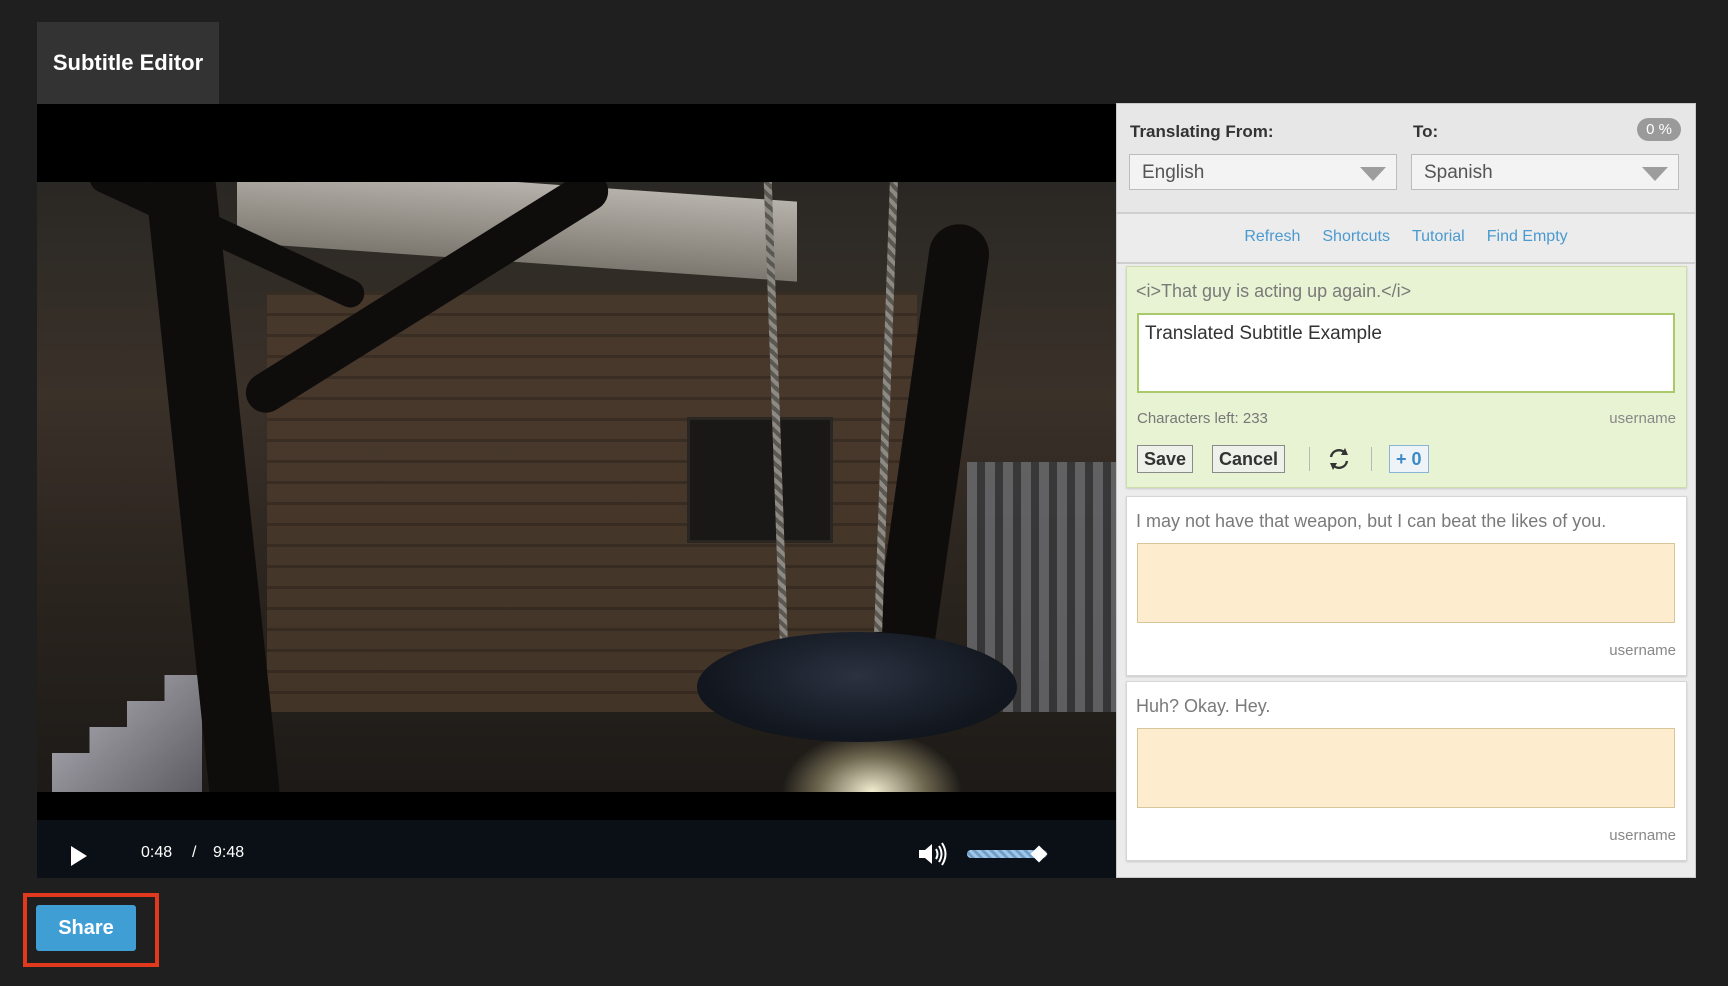 The height and width of the screenshot is (986, 1728). Describe the element at coordinates (933, 854) in the screenshot. I see `volume-icon` at that location.